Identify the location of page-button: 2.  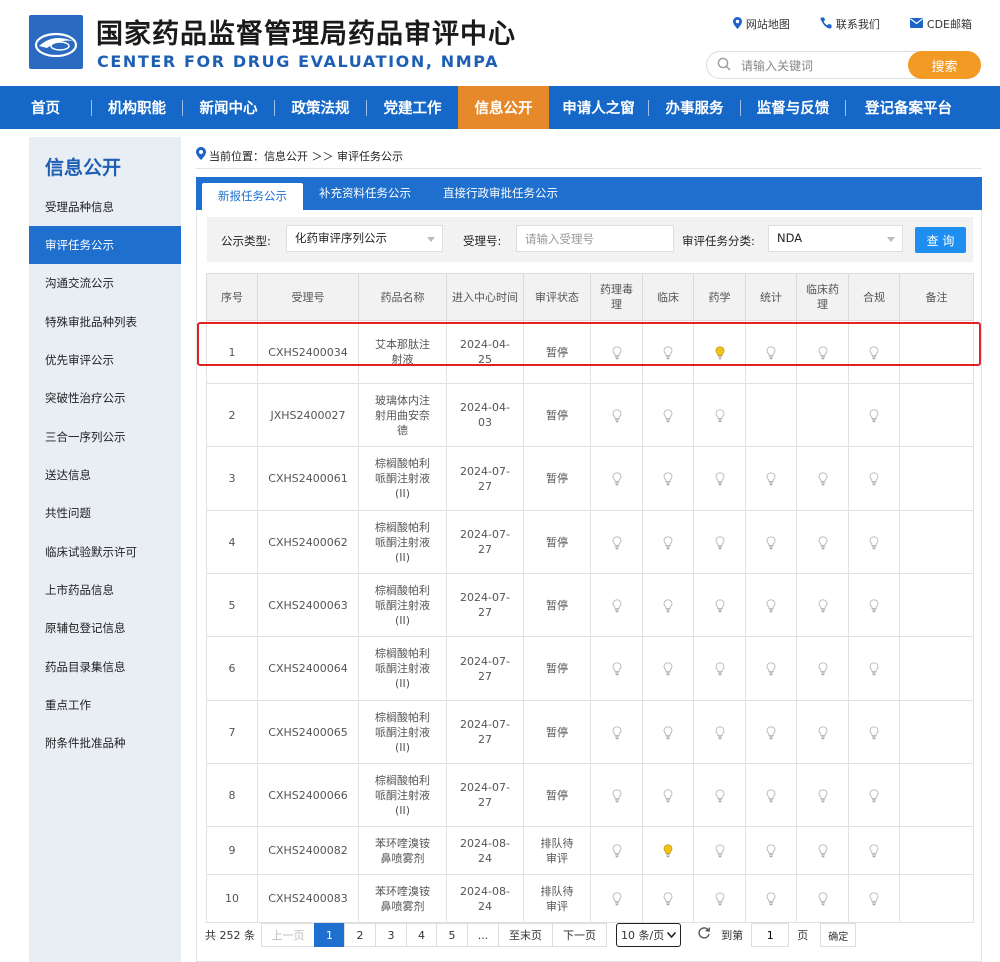
(360, 935).